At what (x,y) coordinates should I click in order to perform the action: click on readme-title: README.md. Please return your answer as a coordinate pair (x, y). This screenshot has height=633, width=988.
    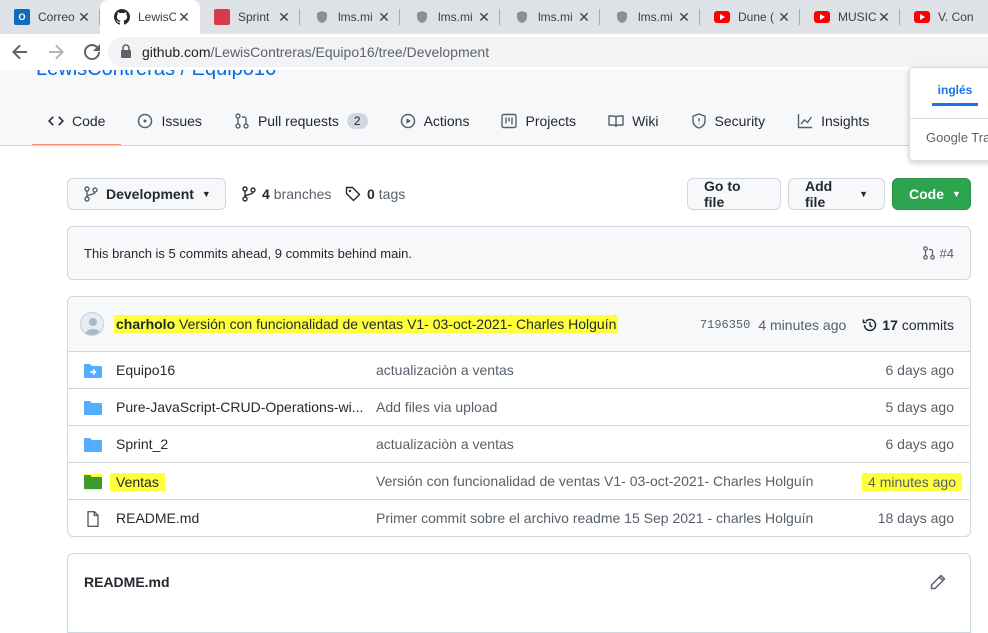
    Looking at the image, I should click on (127, 582).